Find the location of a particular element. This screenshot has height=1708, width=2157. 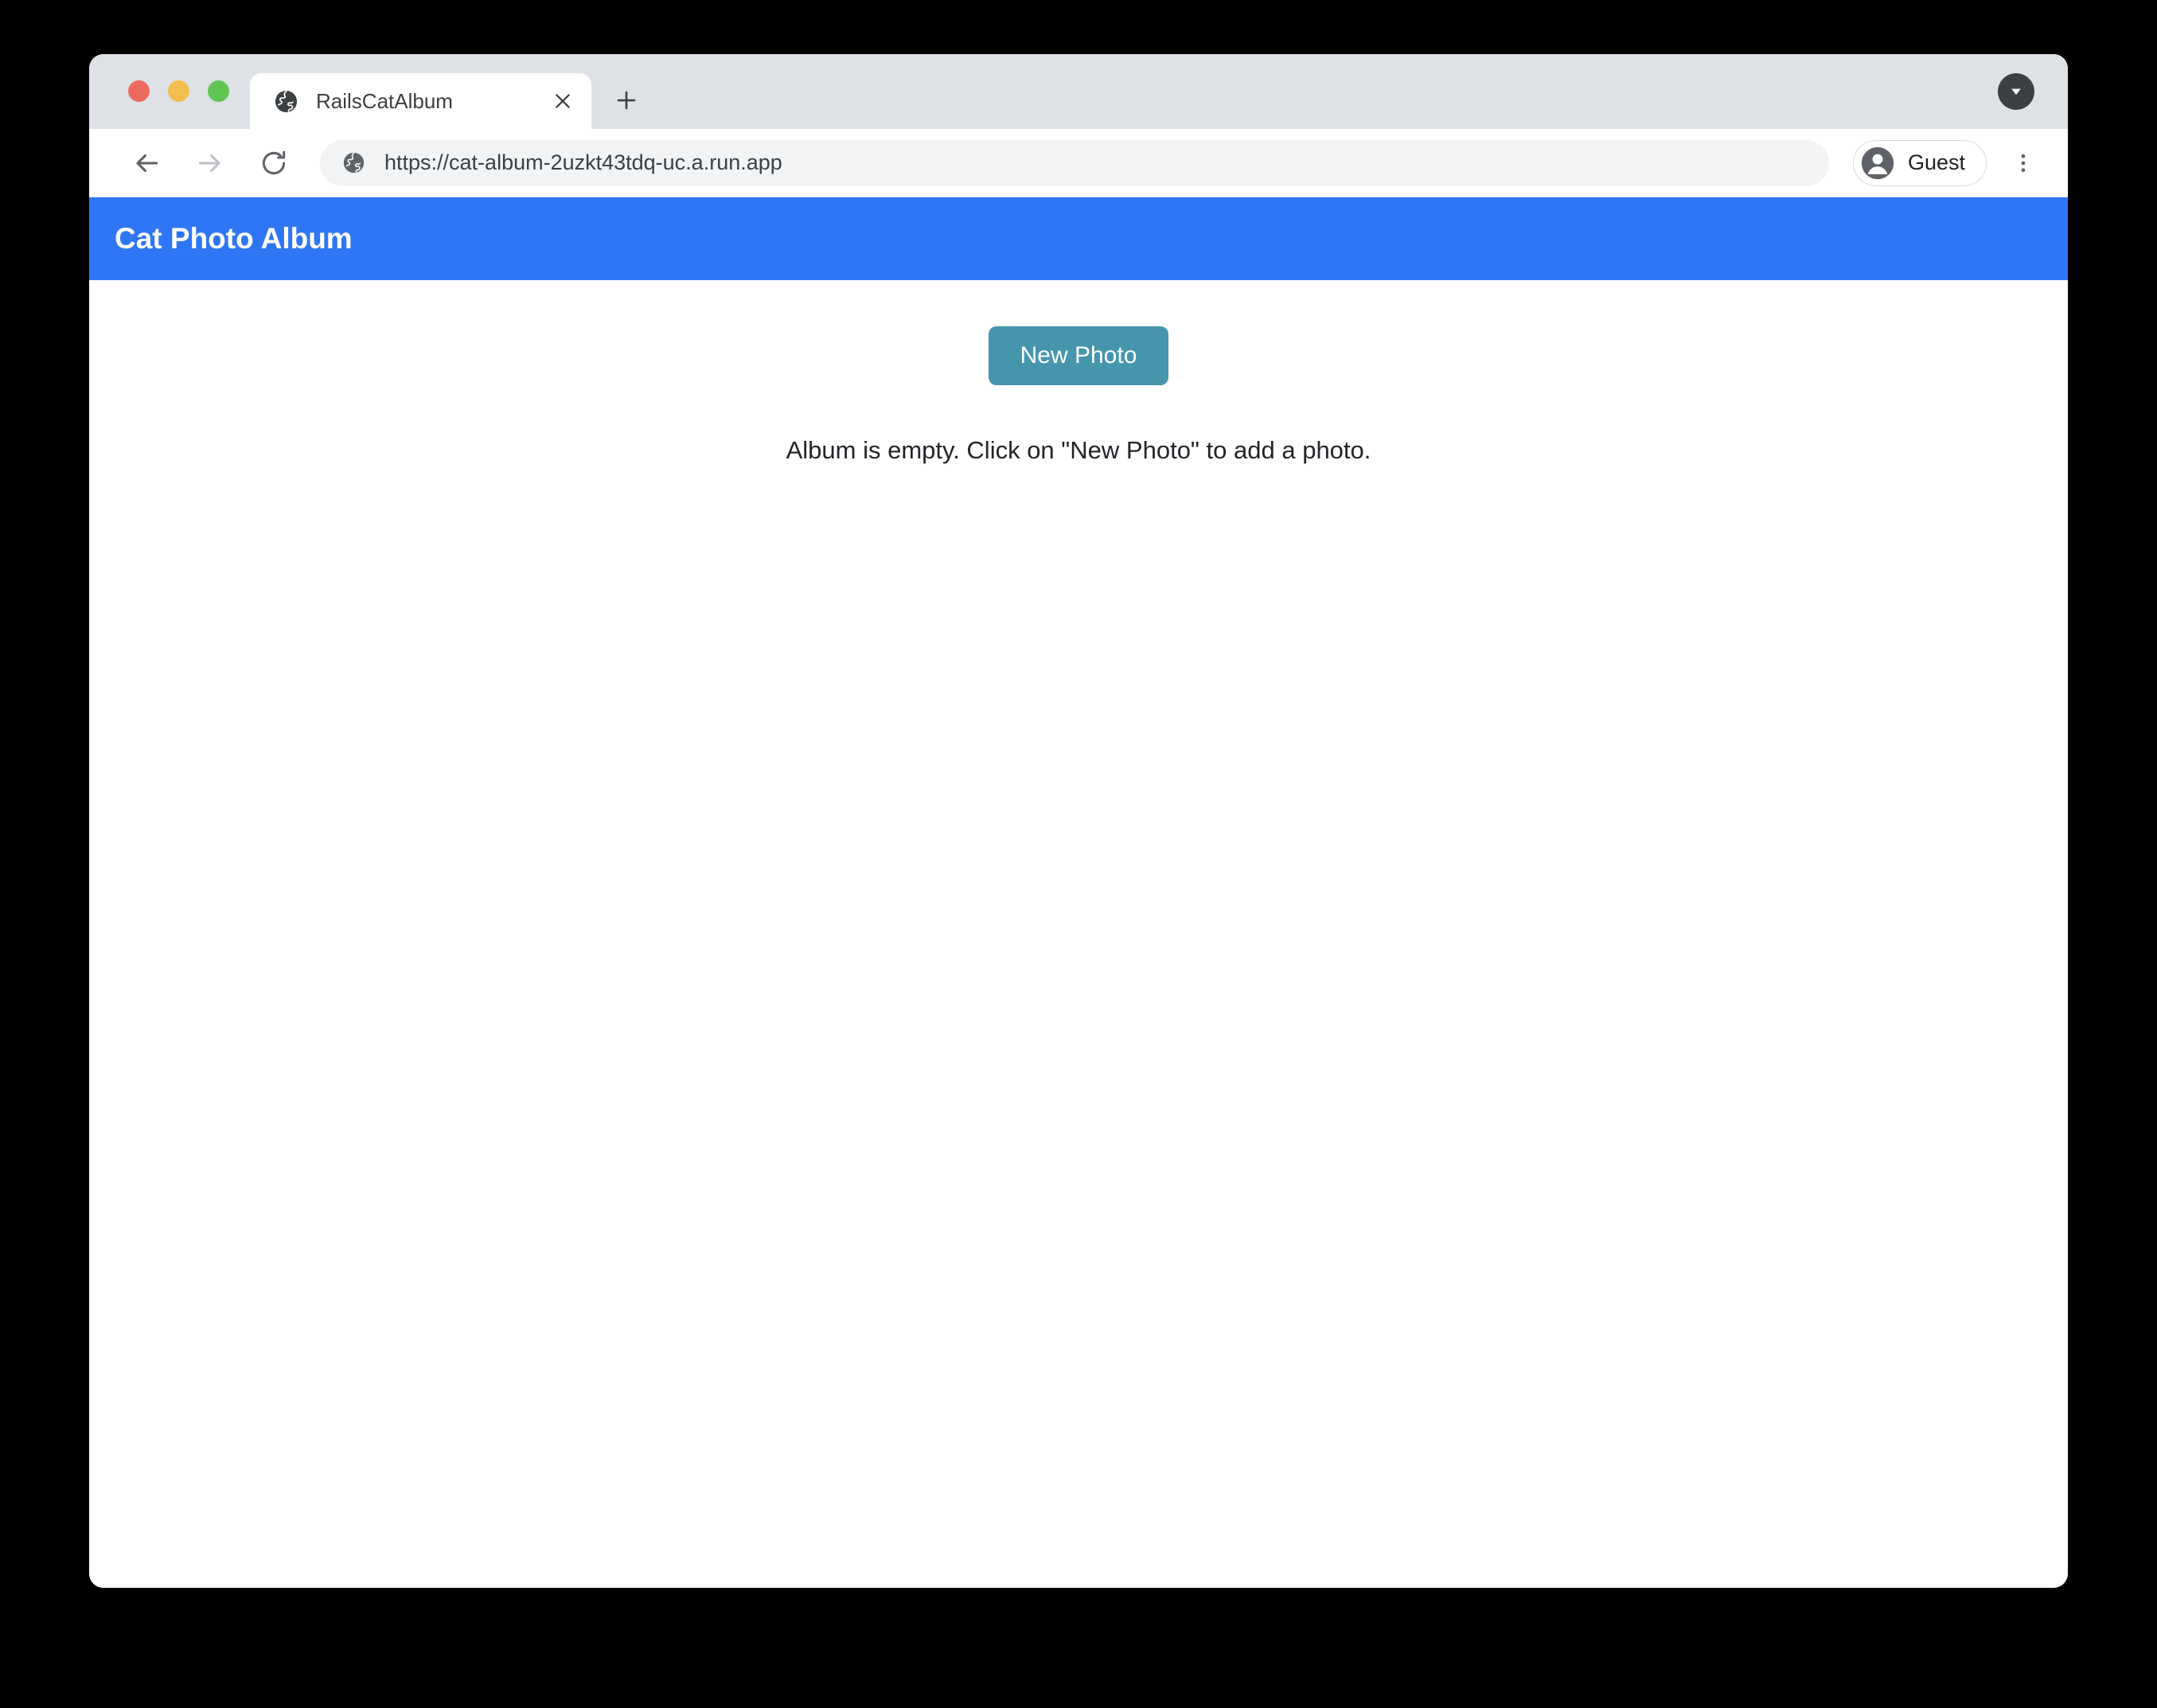

address-bar is located at coordinates (1074, 162).